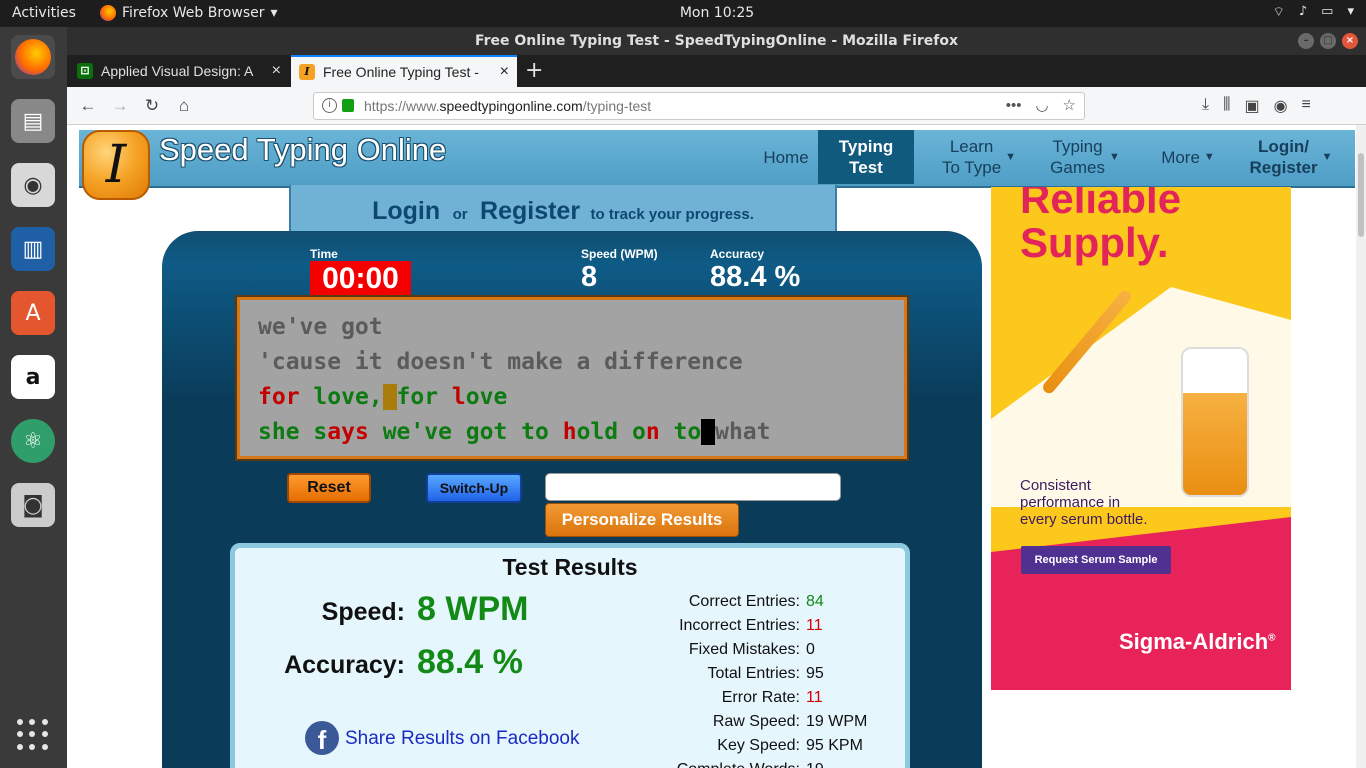 This screenshot has width=1366, height=768. I want to click on nav-login-register: Login/Register ▼, so click(1291, 157).